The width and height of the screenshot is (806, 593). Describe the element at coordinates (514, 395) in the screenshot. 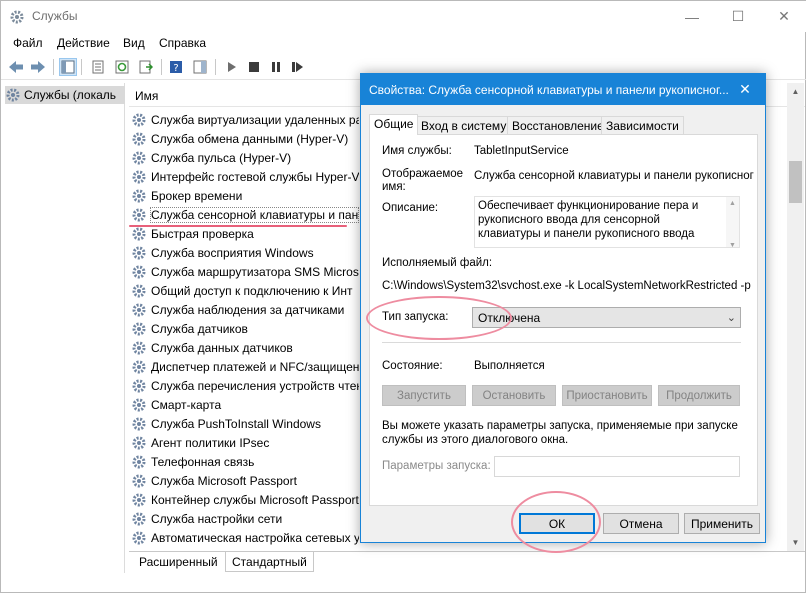

I see `stop-button: Остановить` at that location.